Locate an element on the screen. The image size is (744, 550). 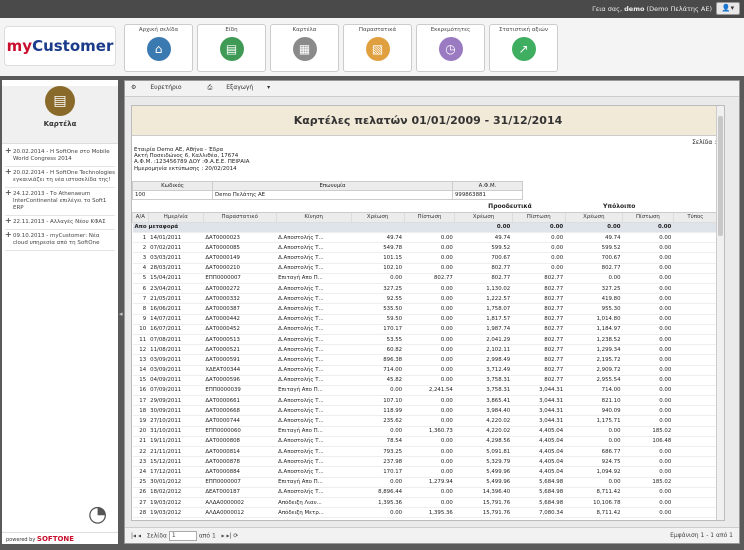
scroll-thumb is located at coordinates (720, 176).